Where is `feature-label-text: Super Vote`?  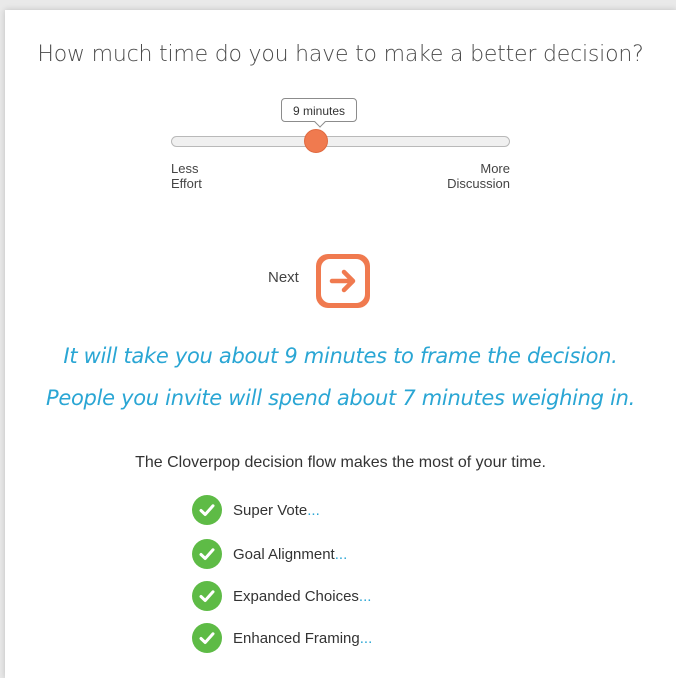 feature-label-text: Super Vote is located at coordinates (270, 510).